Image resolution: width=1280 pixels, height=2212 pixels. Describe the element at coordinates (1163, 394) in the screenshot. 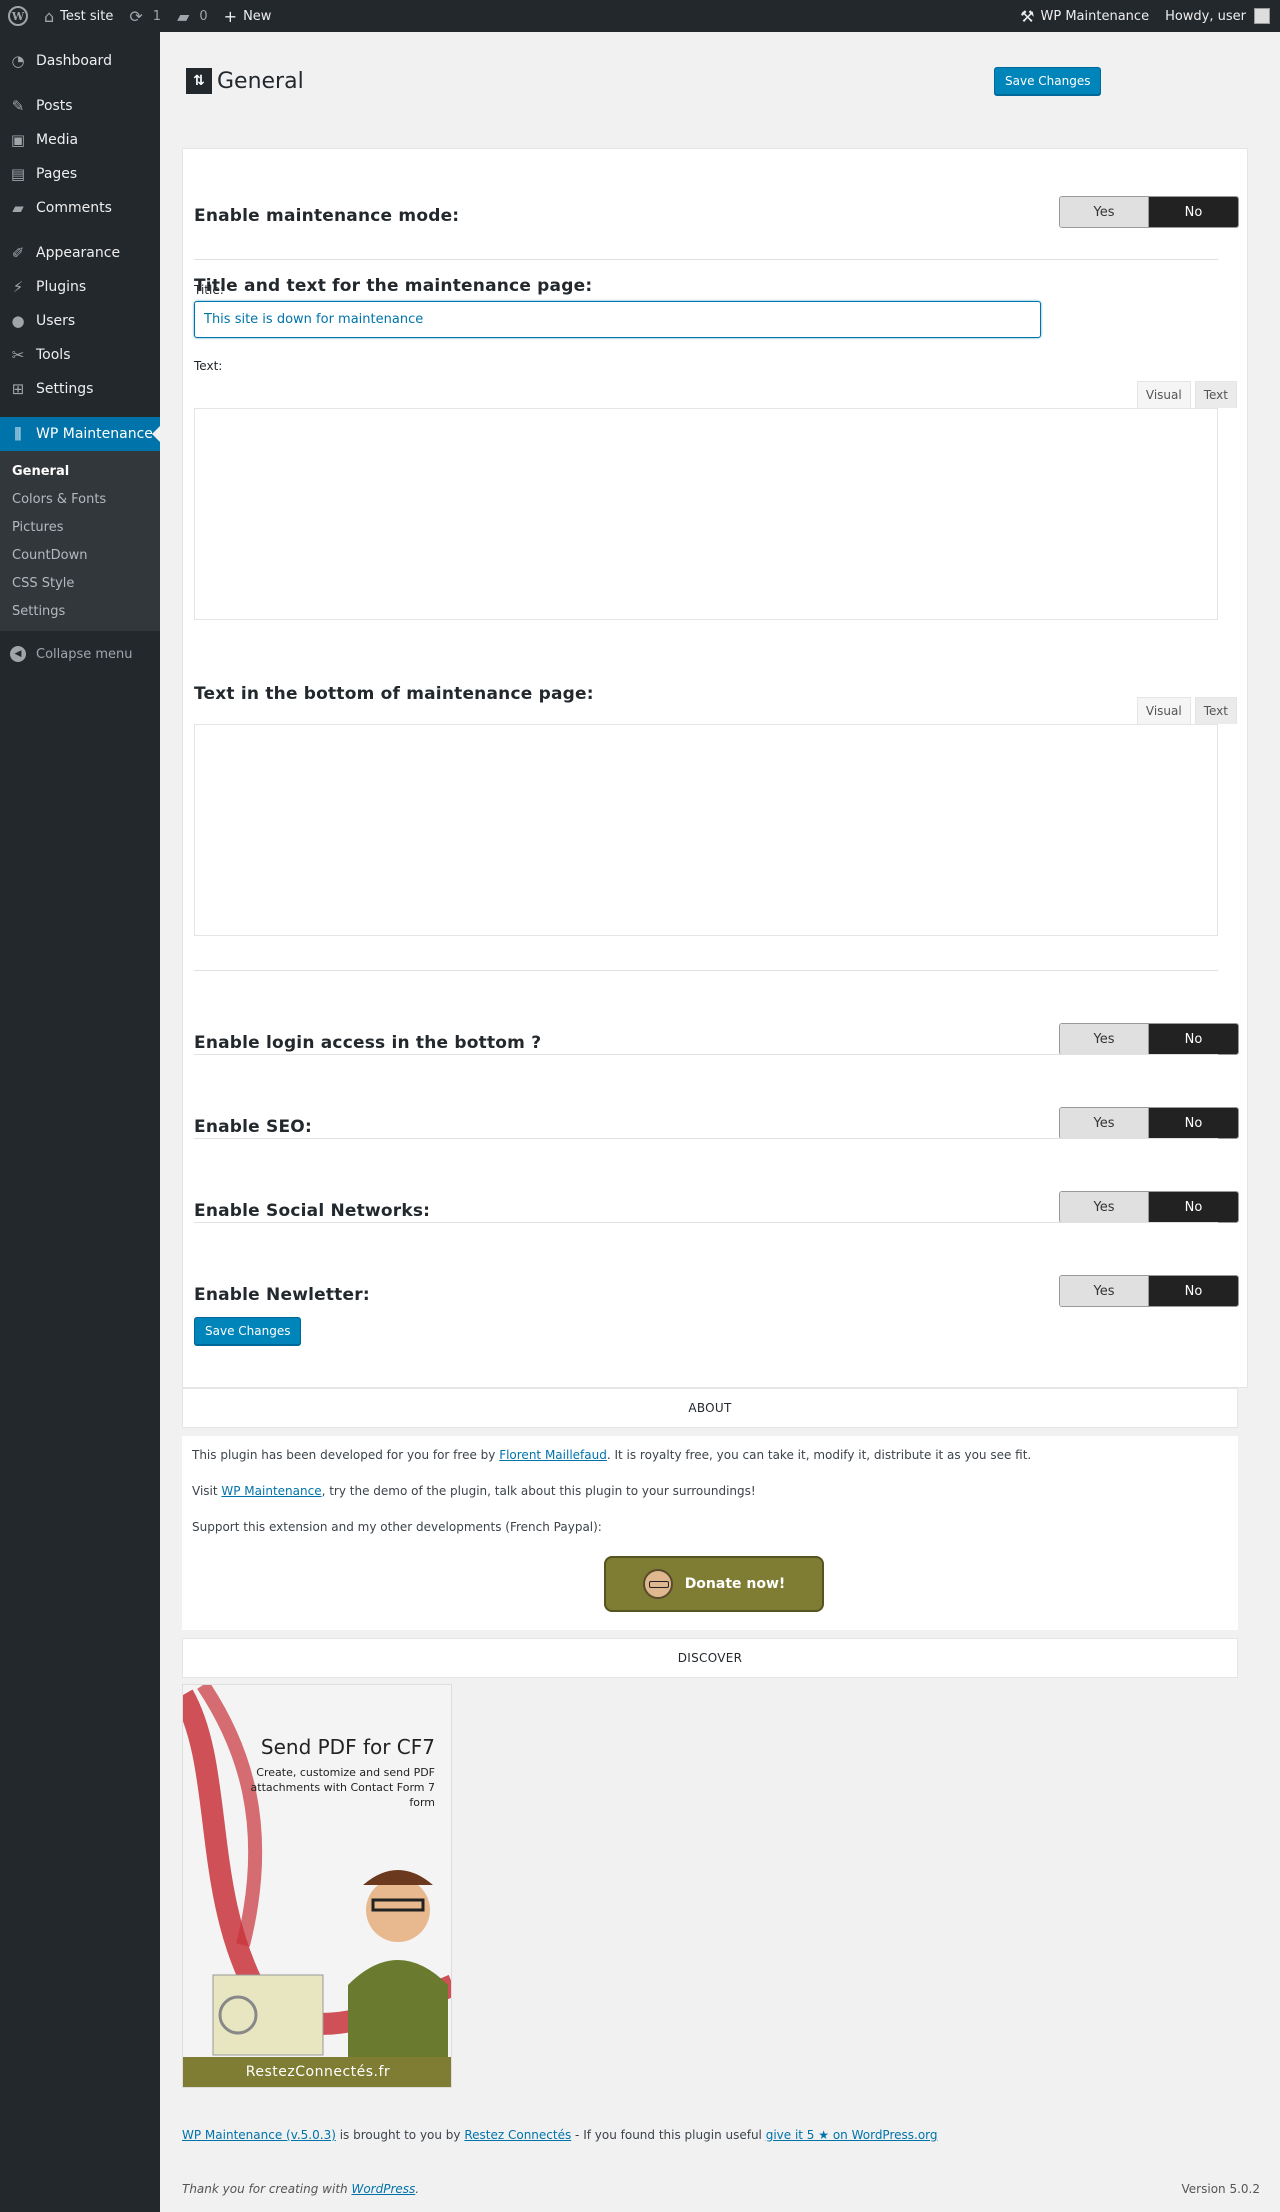

I see `tab-visual: Visual` at that location.